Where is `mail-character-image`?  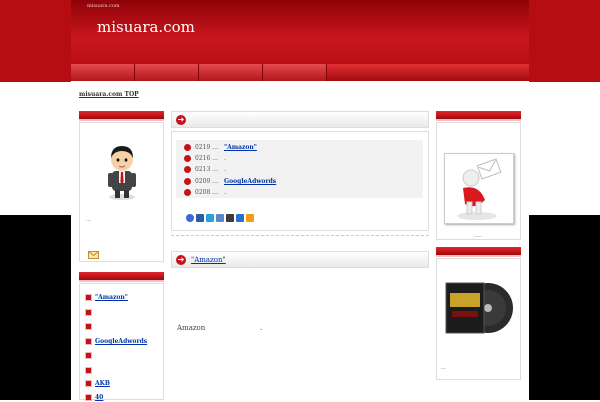 mail-character-image is located at coordinates (479, 189).